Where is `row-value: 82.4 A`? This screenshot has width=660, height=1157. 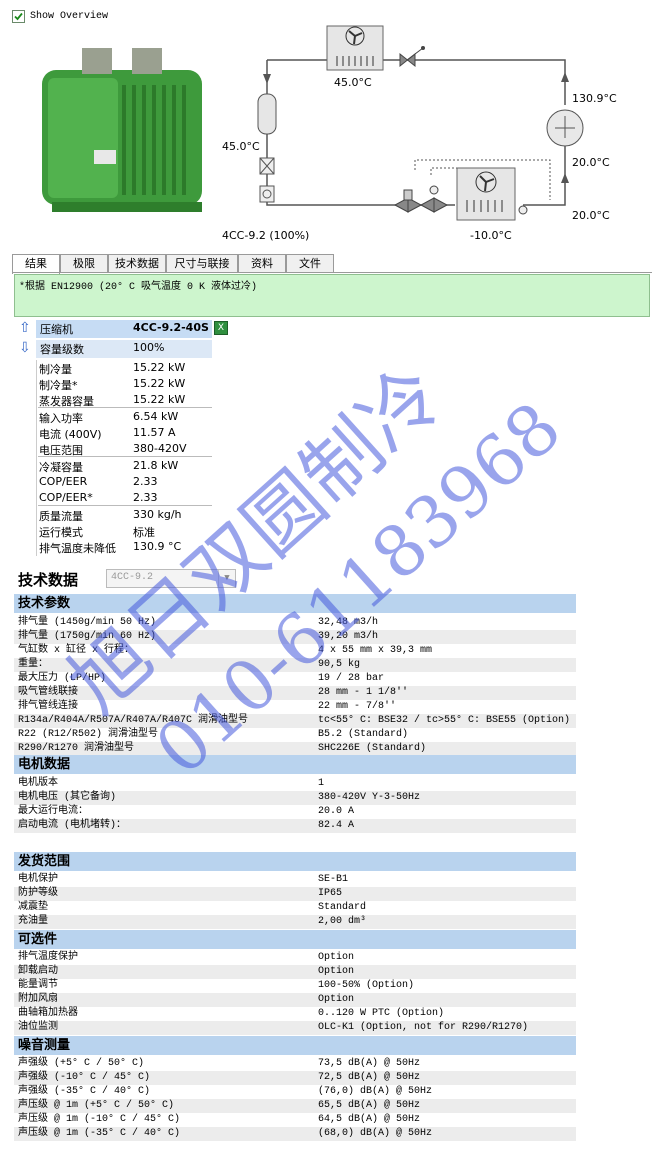
row-value: 82.4 A is located at coordinates (336, 825).